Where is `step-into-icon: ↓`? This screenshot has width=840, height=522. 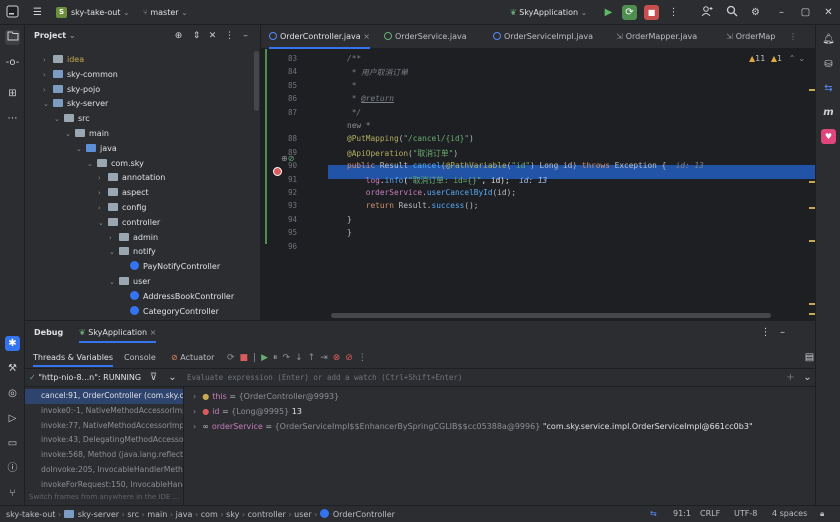 step-into-icon: ↓ is located at coordinates (301, 358).